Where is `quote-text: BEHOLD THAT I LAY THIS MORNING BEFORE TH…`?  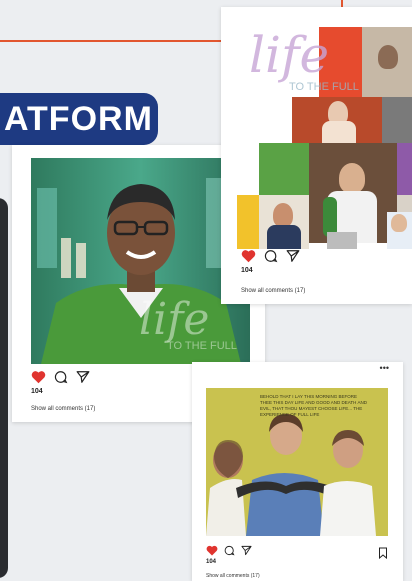
quote-text: BEHOLD THAT I LAY THIS MORNING BEFORE TH… is located at coordinates (313, 405).